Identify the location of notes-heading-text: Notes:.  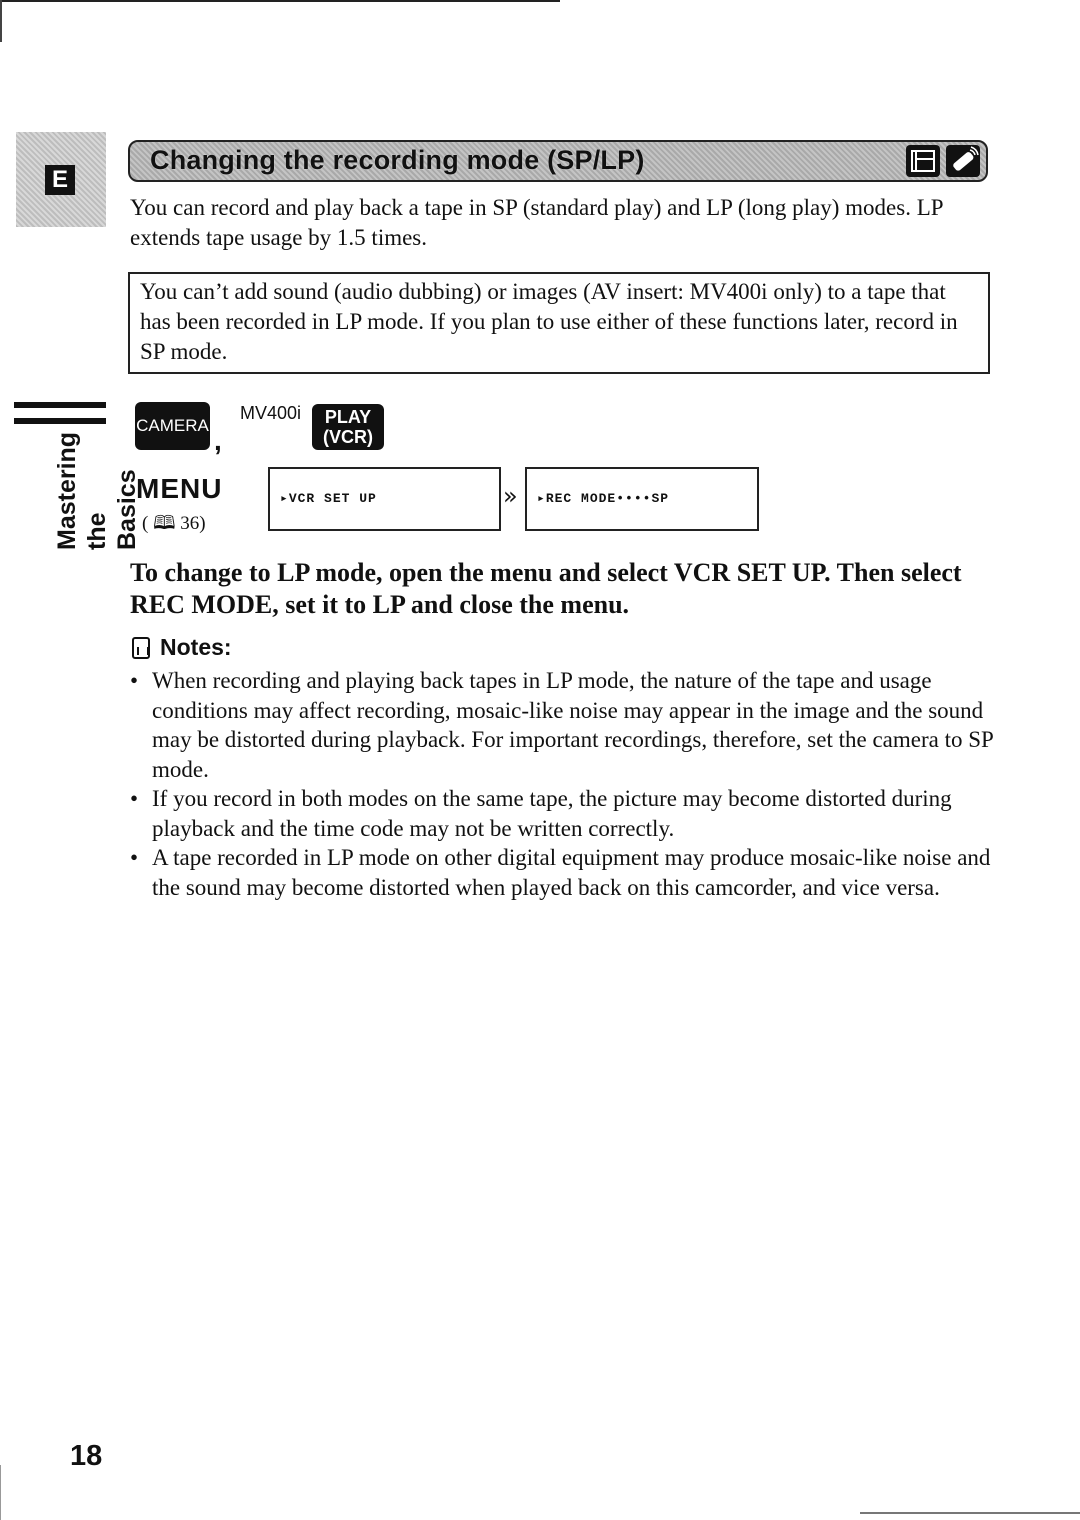
(196, 647).